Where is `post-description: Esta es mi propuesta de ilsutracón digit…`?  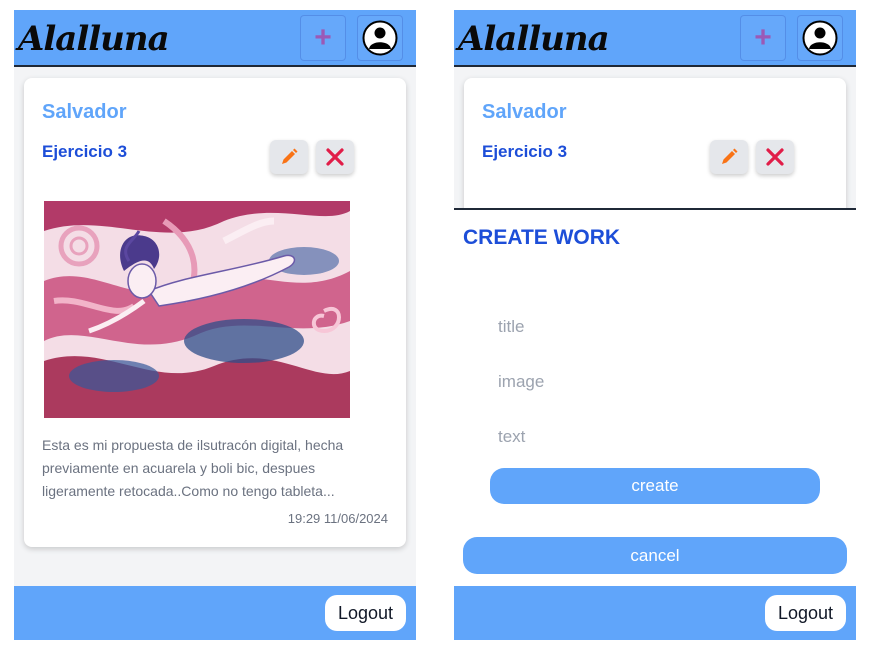 post-description: Esta es mi propuesta de ilsutracón digit… is located at coordinates (217, 468).